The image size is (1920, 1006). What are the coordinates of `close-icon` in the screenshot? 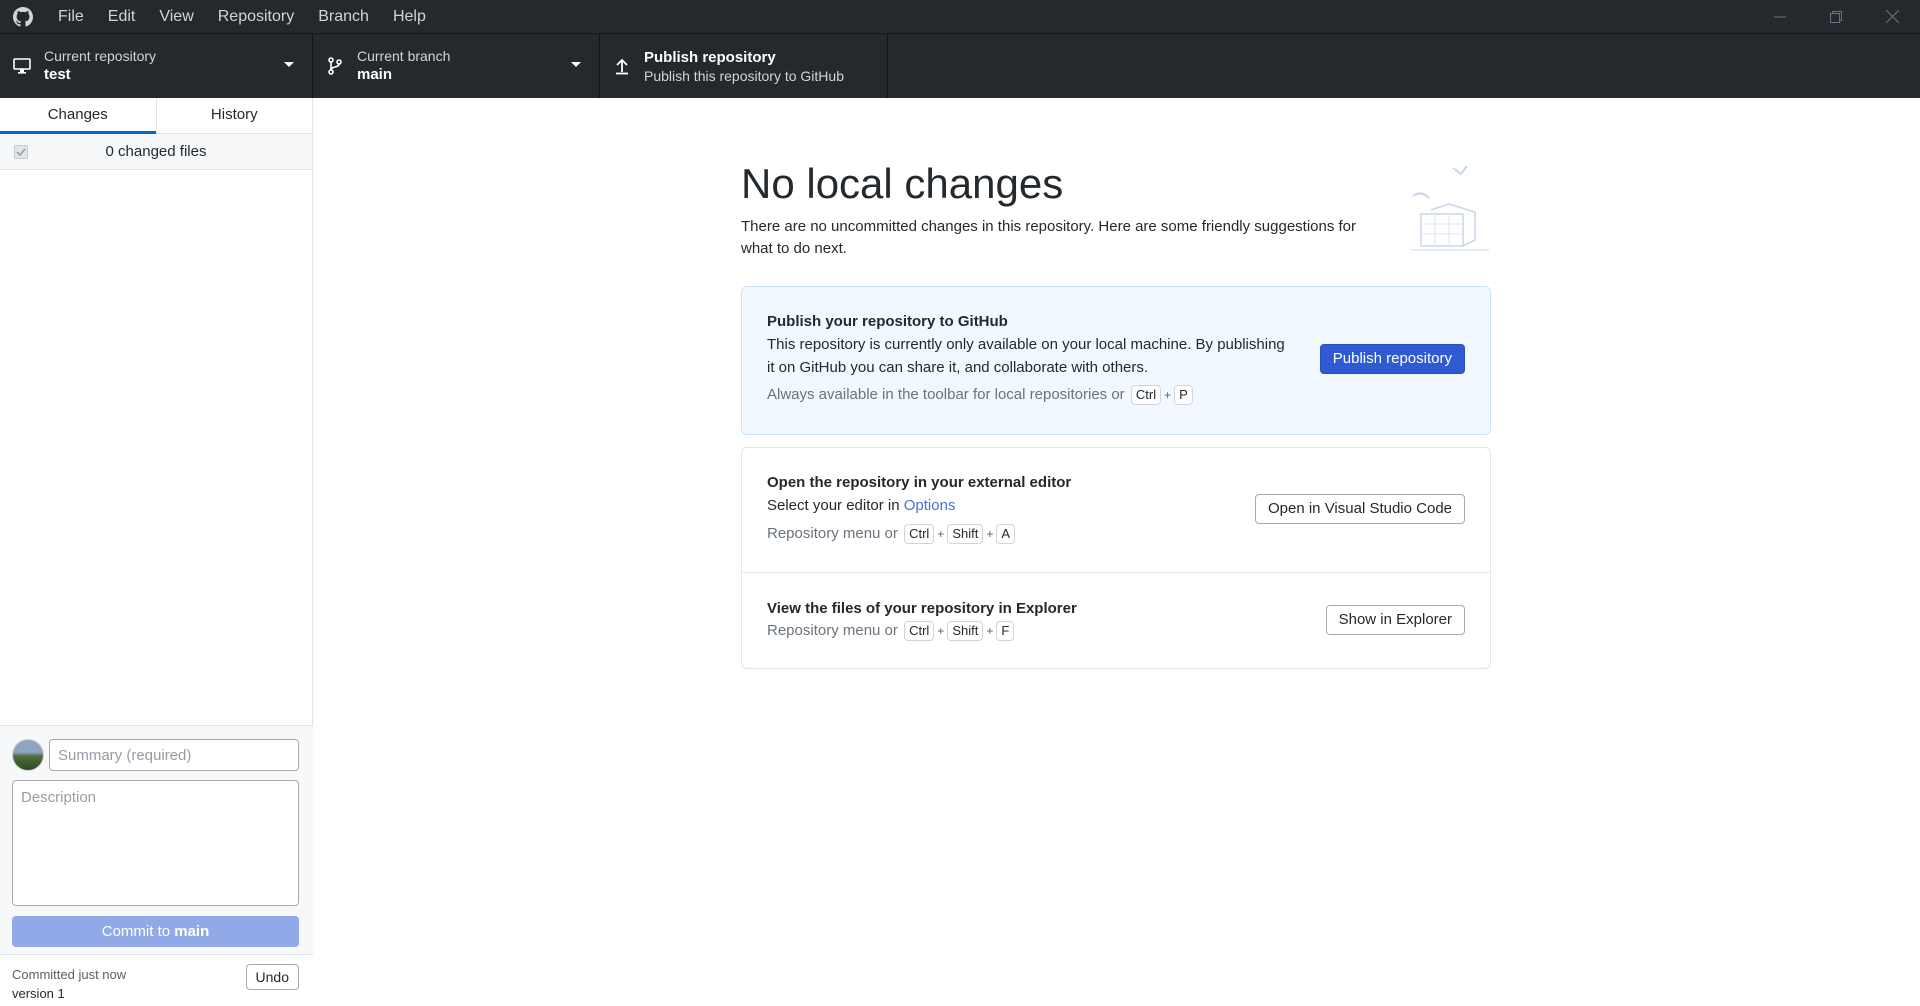 It's located at (1892, 16).